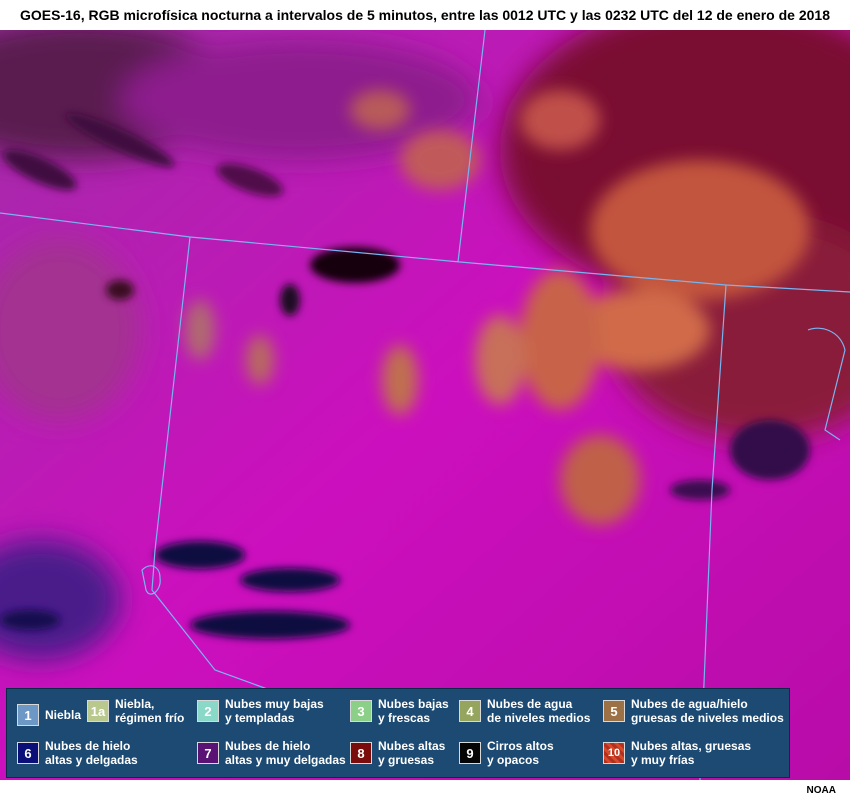 The width and height of the screenshot is (850, 800). I want to click on legend-swatch: 7, so click(208, 753).